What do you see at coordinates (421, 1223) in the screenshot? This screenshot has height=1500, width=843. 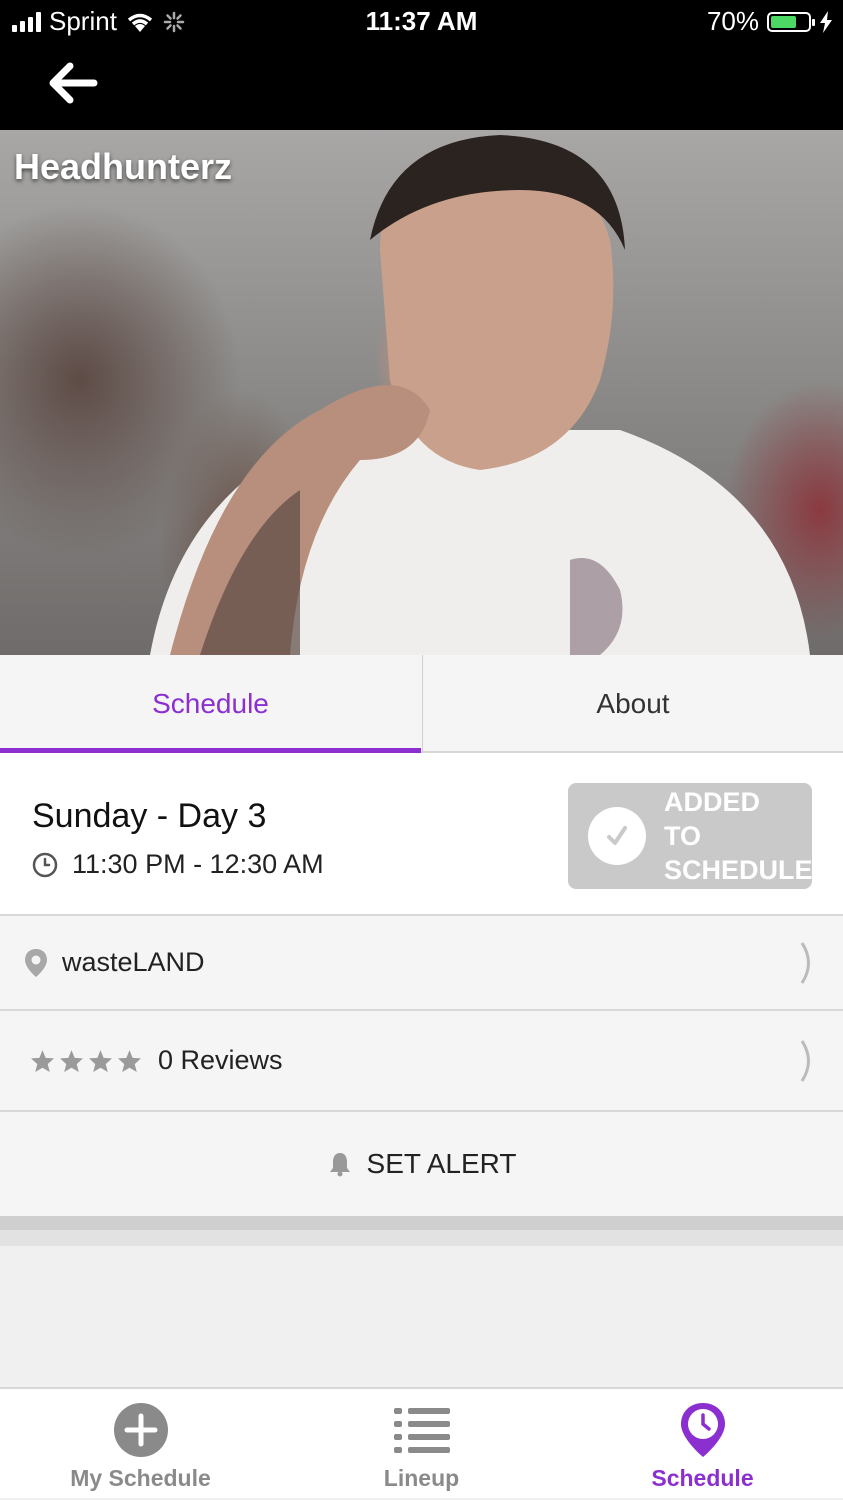 I see `section-divider` at bounding box center [421, 1223].